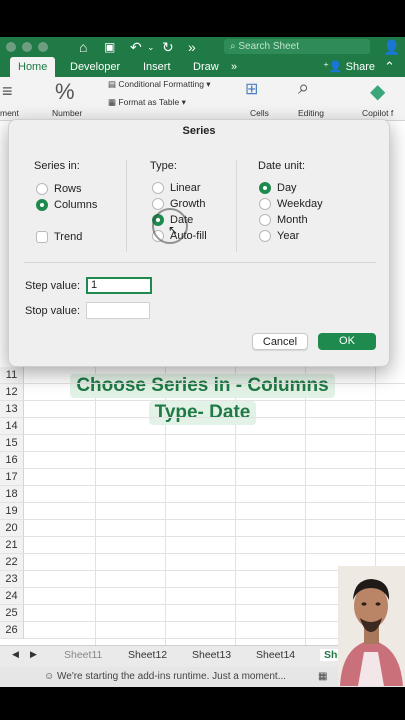  Describe the element at coordinates (12, 630) in the screenshot. I see `row-header: 26` at that location.